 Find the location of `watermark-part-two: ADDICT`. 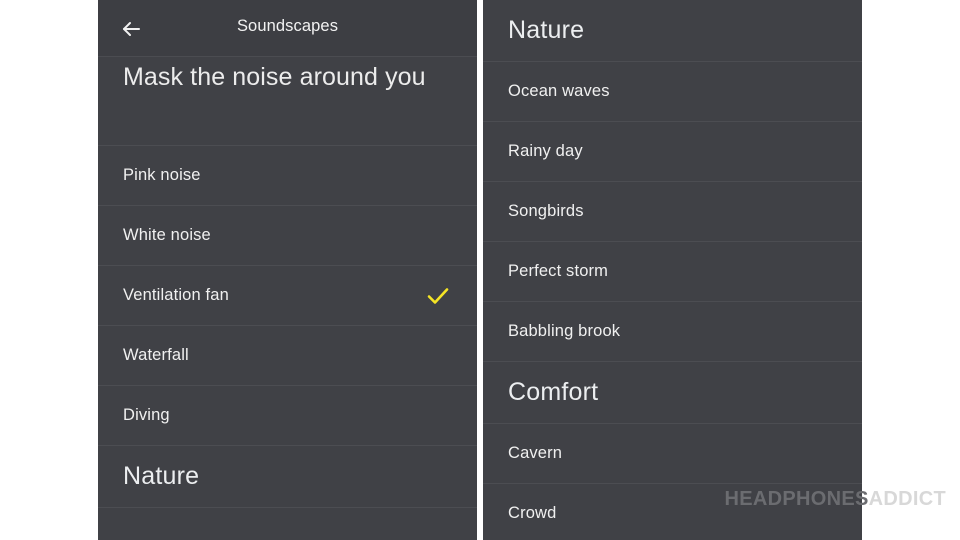

watermark-part-two: ADDICT is located at coordinates (907, 499).